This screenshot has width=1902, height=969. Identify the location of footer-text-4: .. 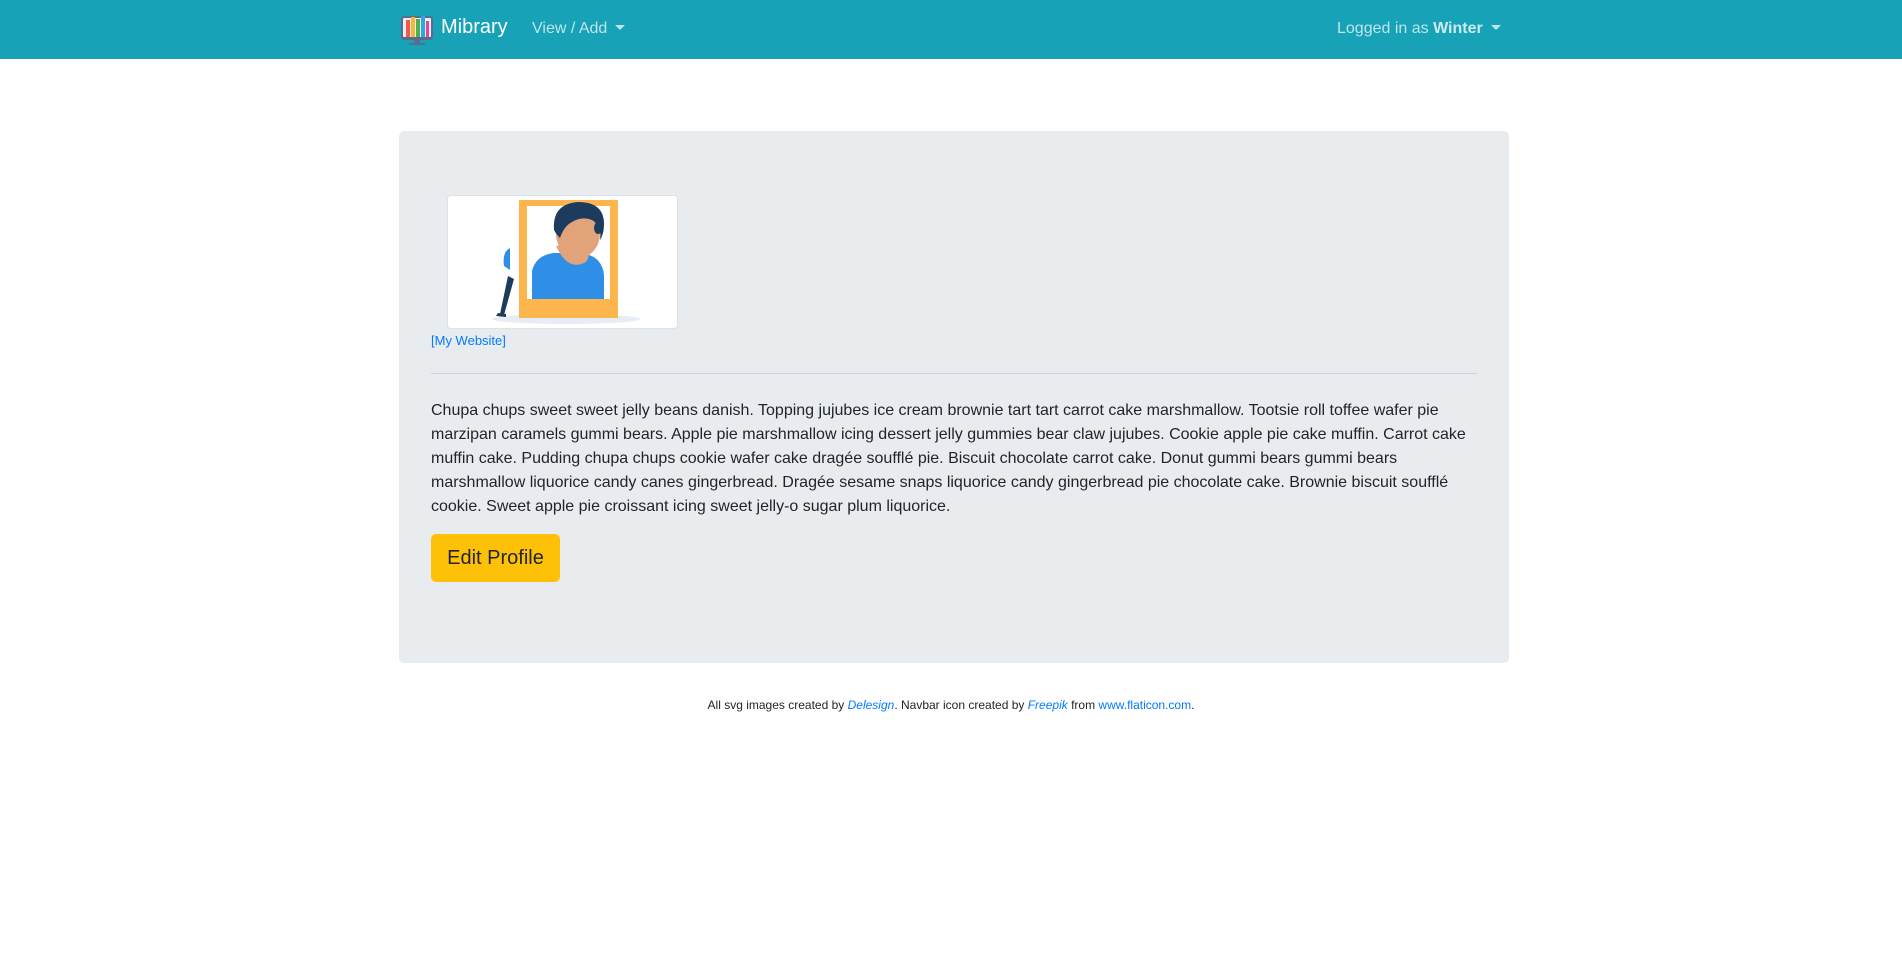
(1193, 705).